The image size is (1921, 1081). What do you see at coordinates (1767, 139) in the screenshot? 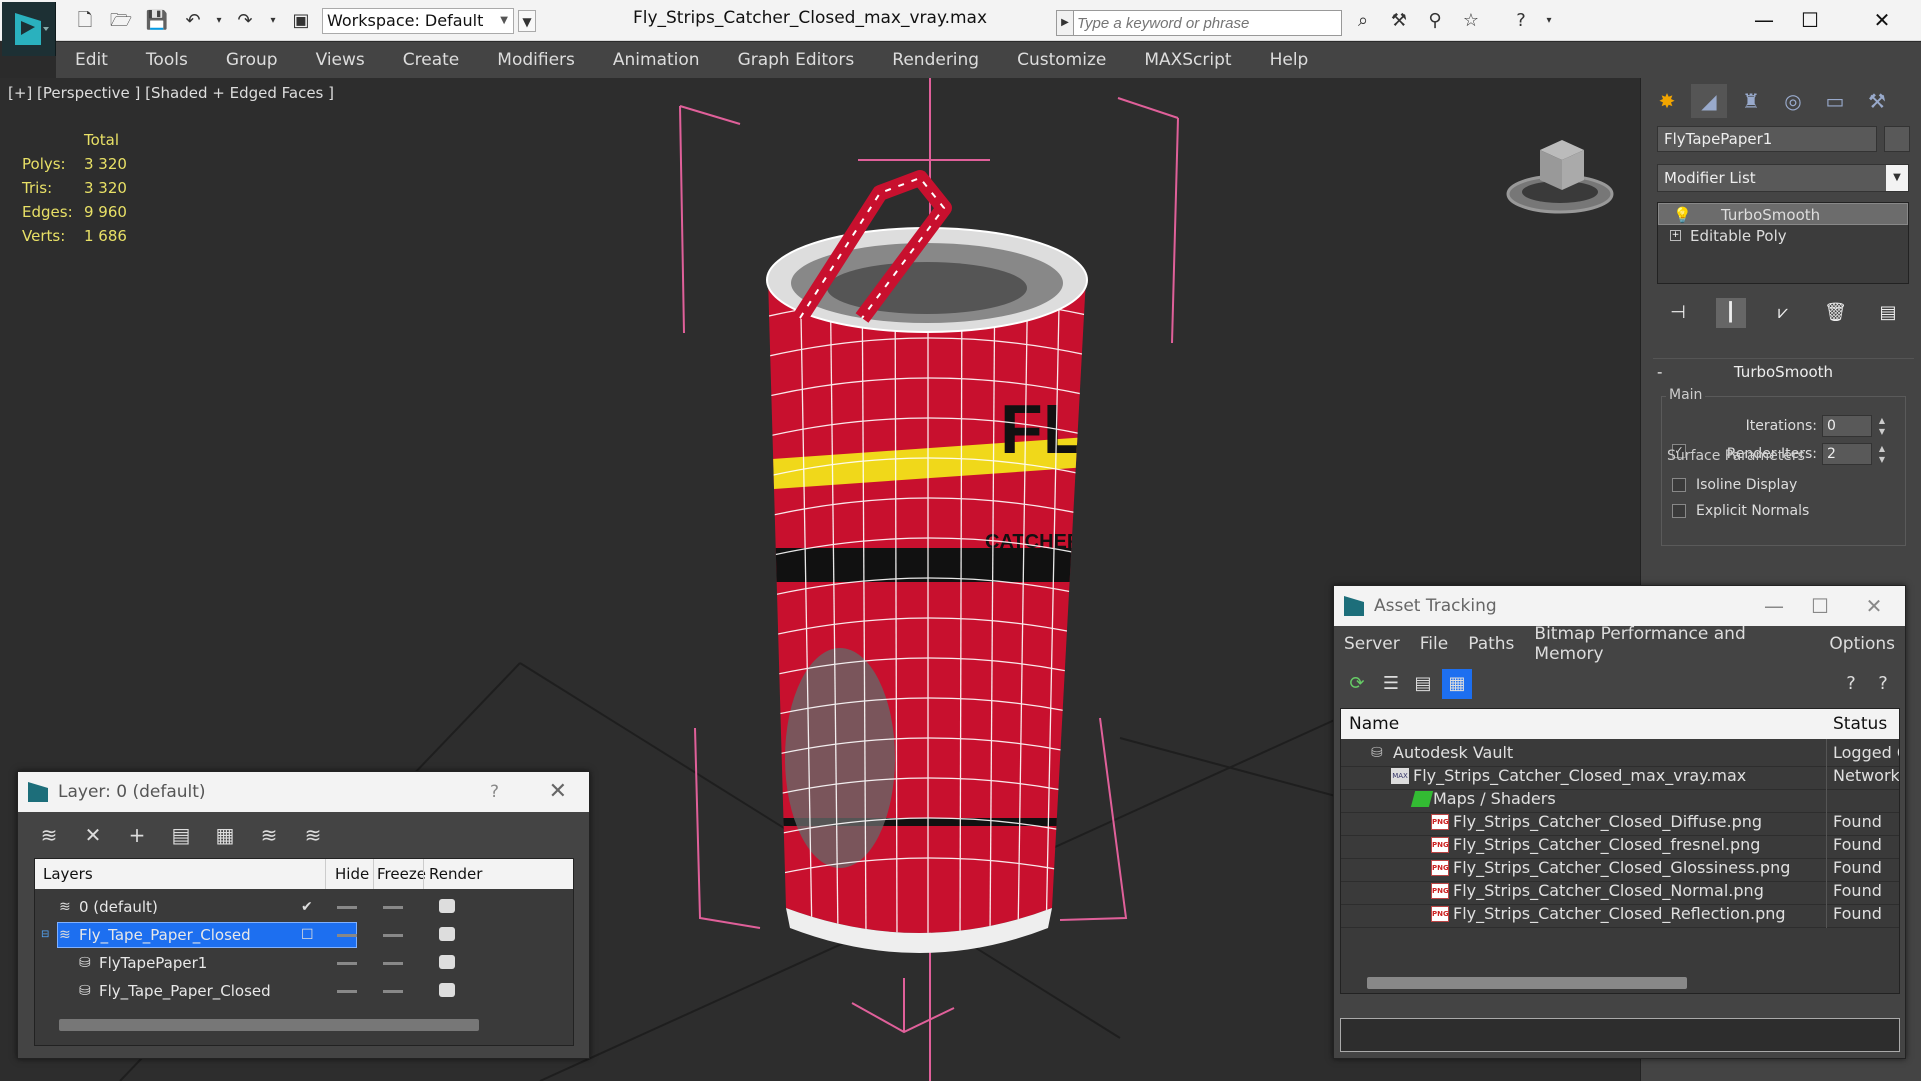
I see `object-name-field: FlyTapePaper1` at bounding box center [1767, 139].